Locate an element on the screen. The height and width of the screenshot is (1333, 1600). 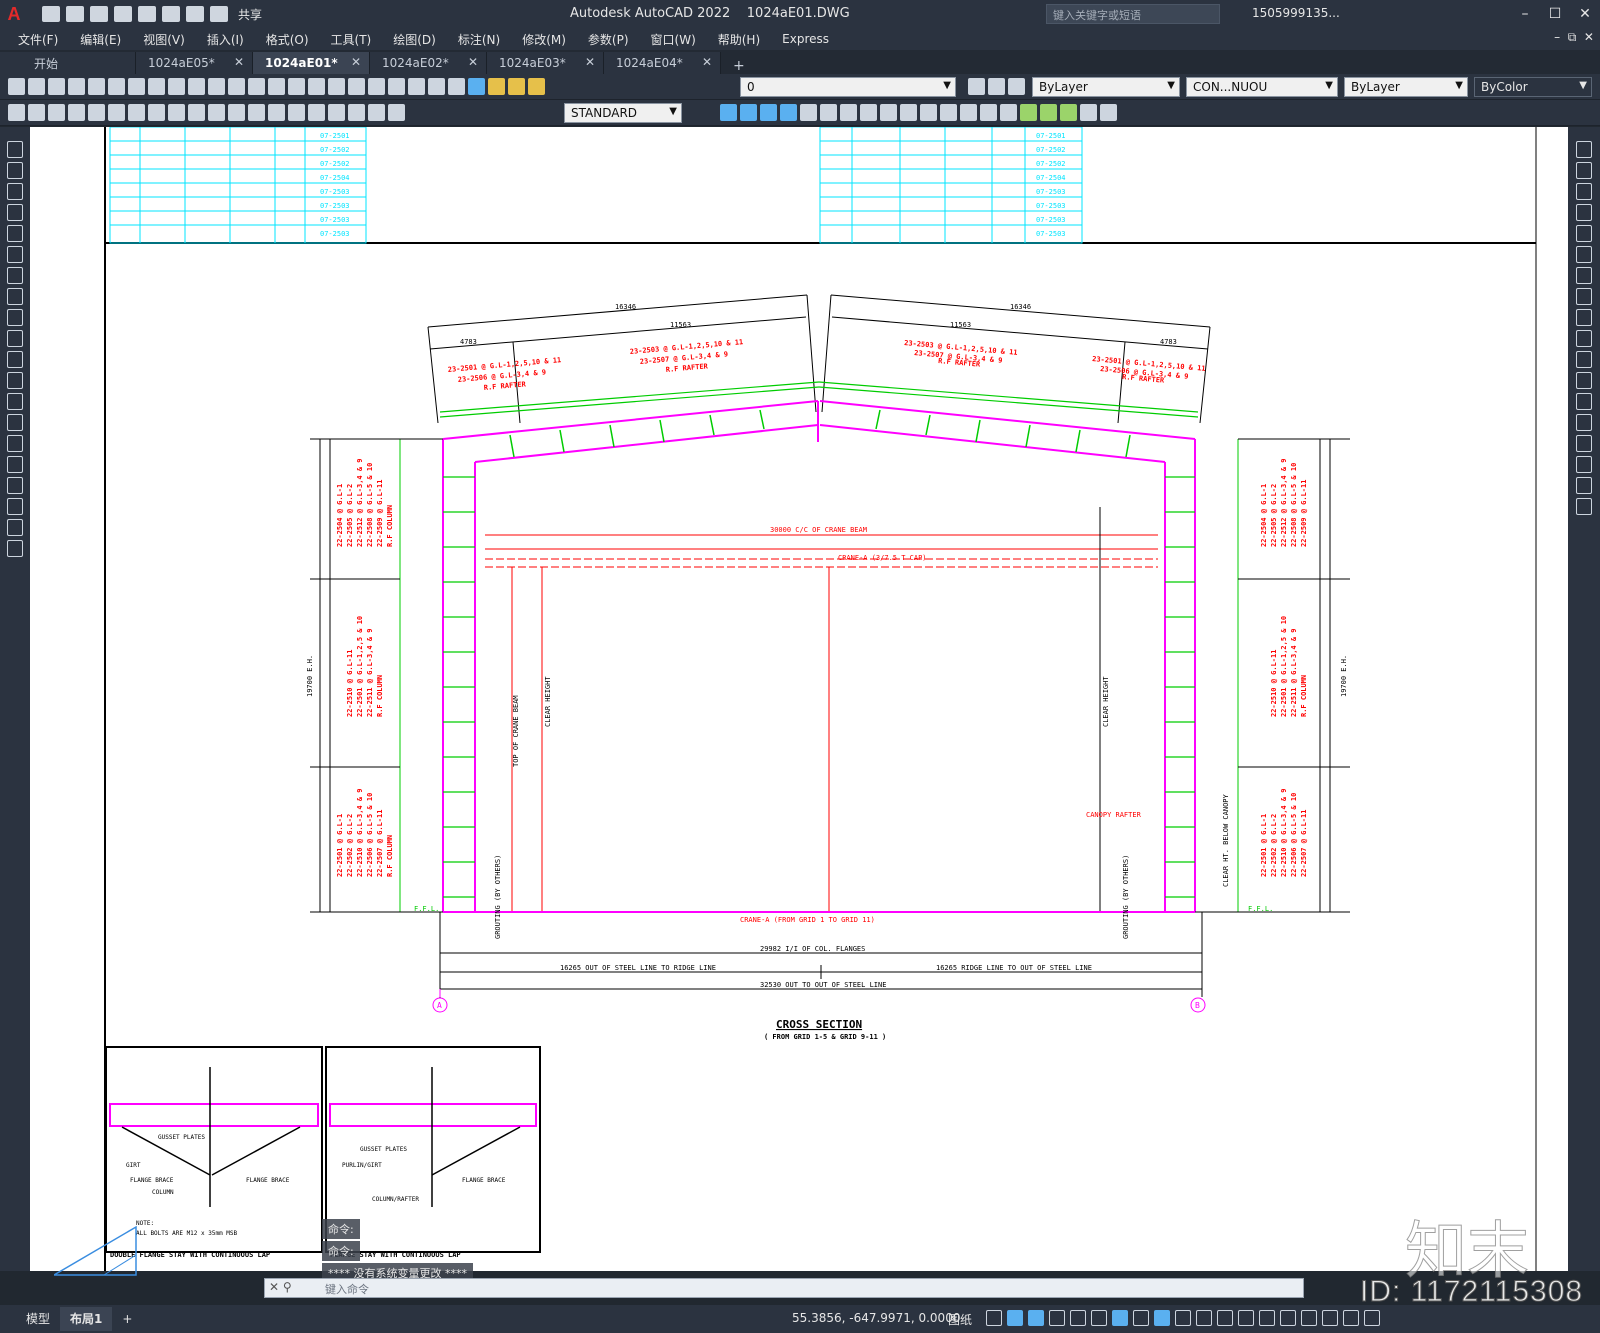
snap-icon is located at coordinates (1015, 1318).